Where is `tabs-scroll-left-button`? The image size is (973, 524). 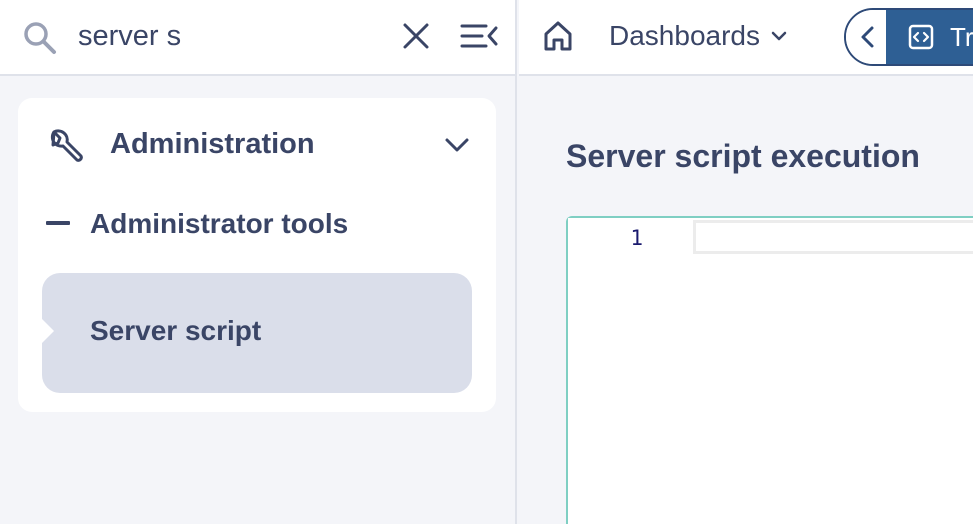 tabs-scroll-left-button is located at coordinates (866, 37).